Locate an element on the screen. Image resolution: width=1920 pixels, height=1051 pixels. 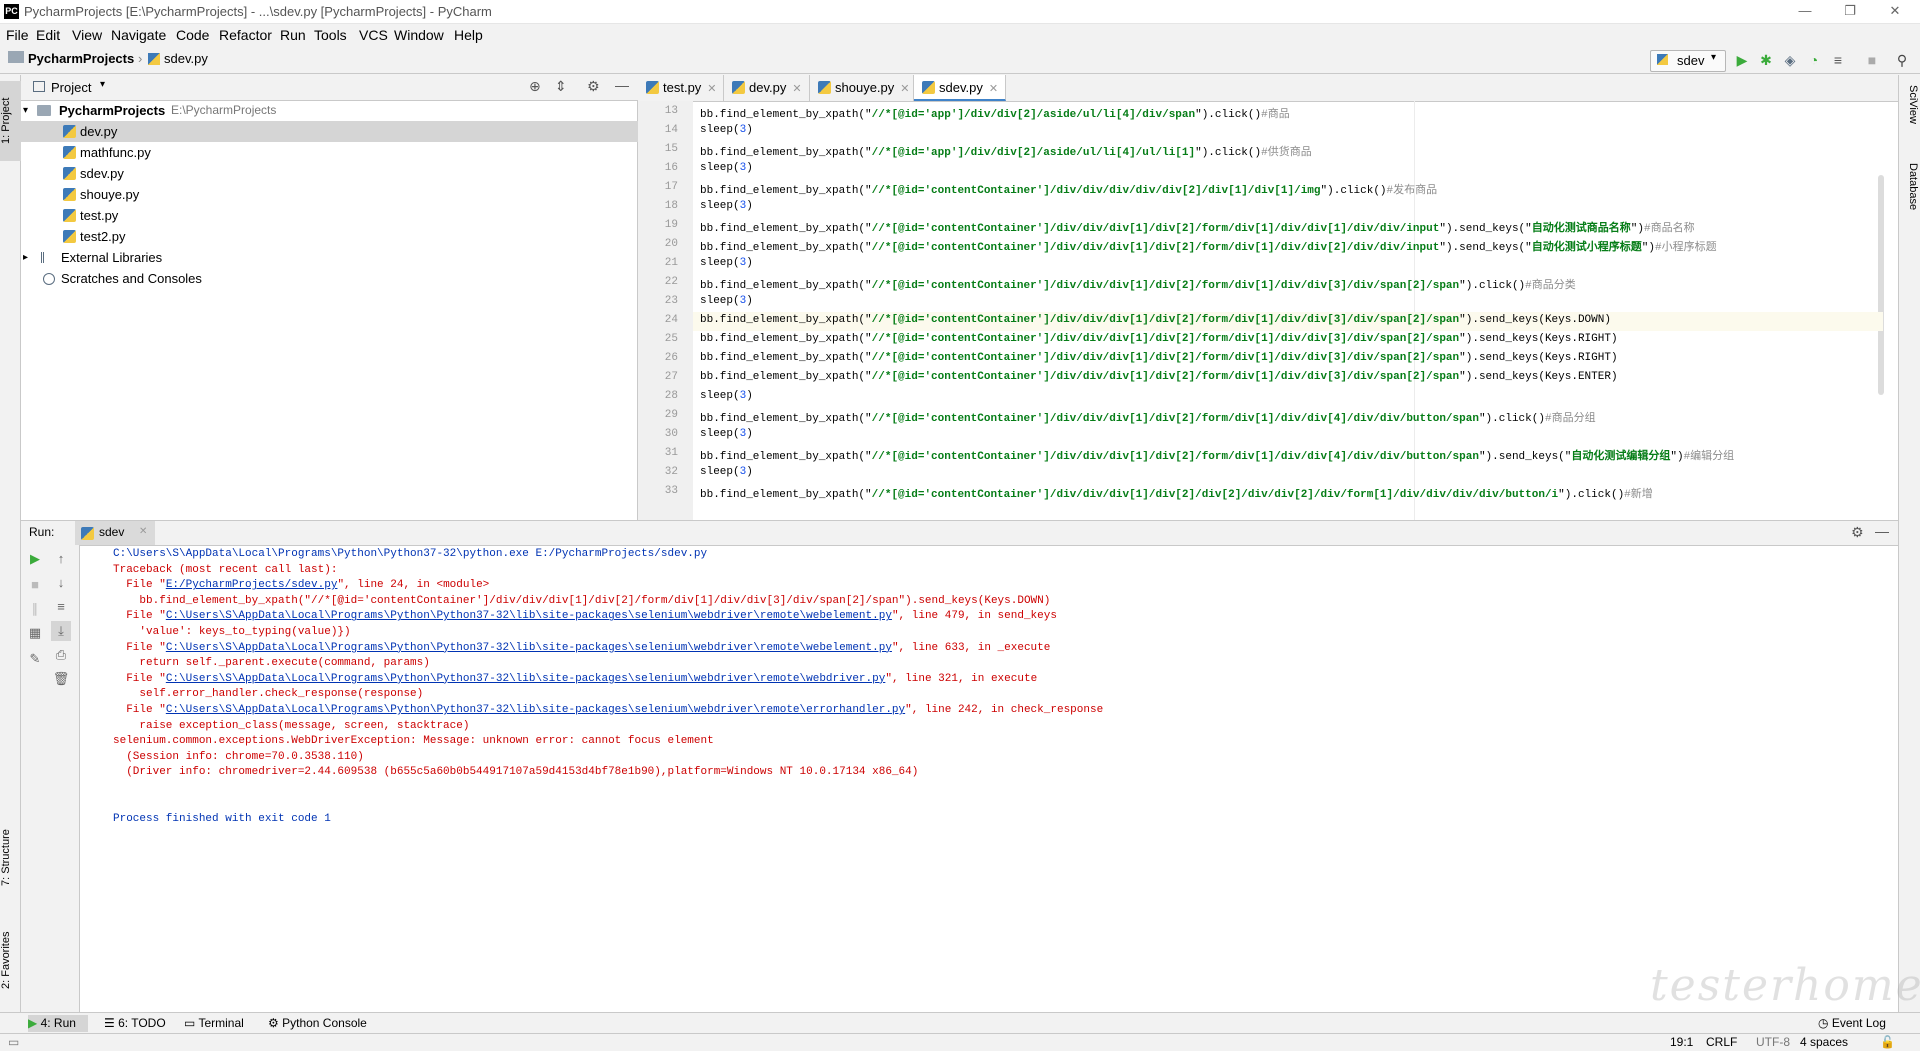
print-icon: ⎙ is located at coordinates (61, 655).